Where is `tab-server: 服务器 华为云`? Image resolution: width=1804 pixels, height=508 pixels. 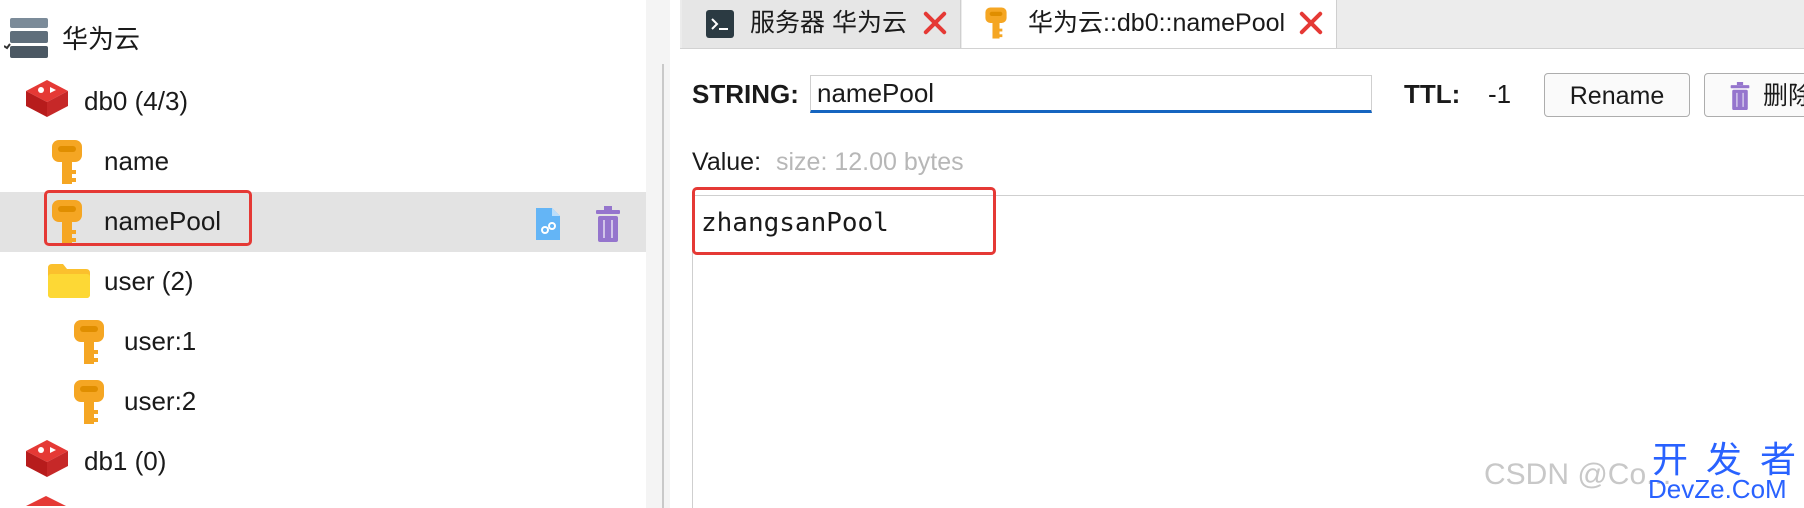
tab-server: 服务器 华为云 is located at coordinates (821, 24).